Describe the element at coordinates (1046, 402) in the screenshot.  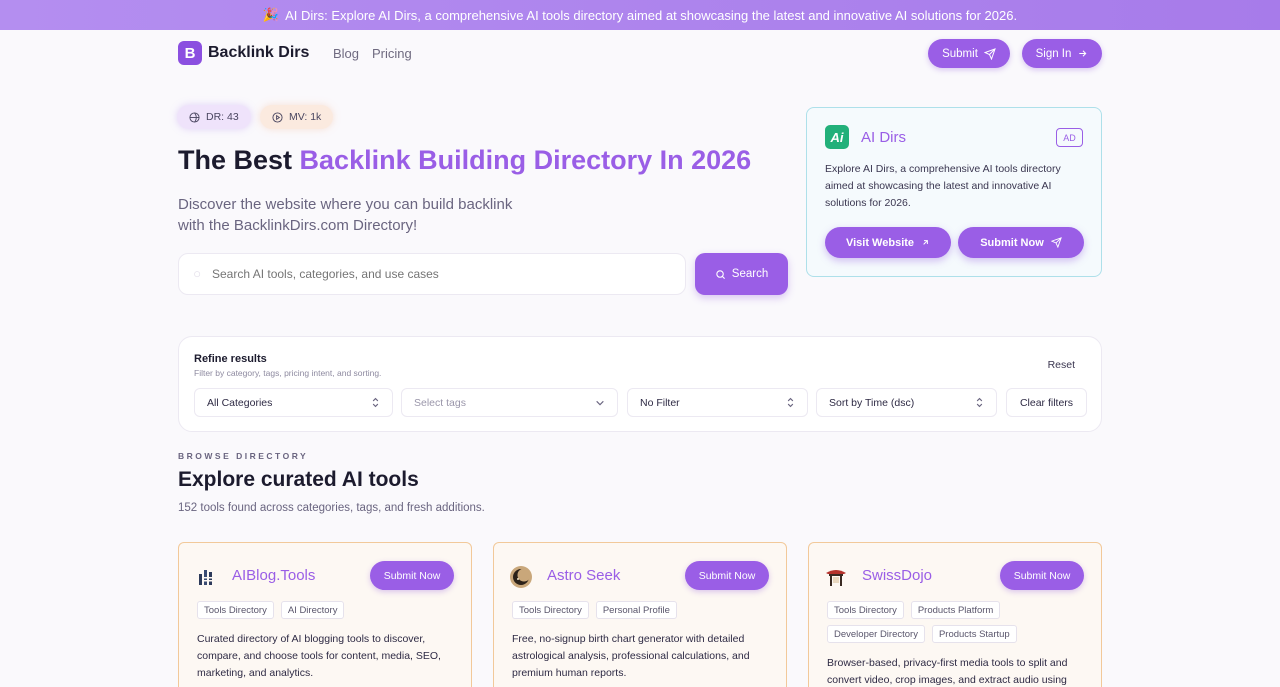
I see `clear-filters-button: Clear filters` at that location.